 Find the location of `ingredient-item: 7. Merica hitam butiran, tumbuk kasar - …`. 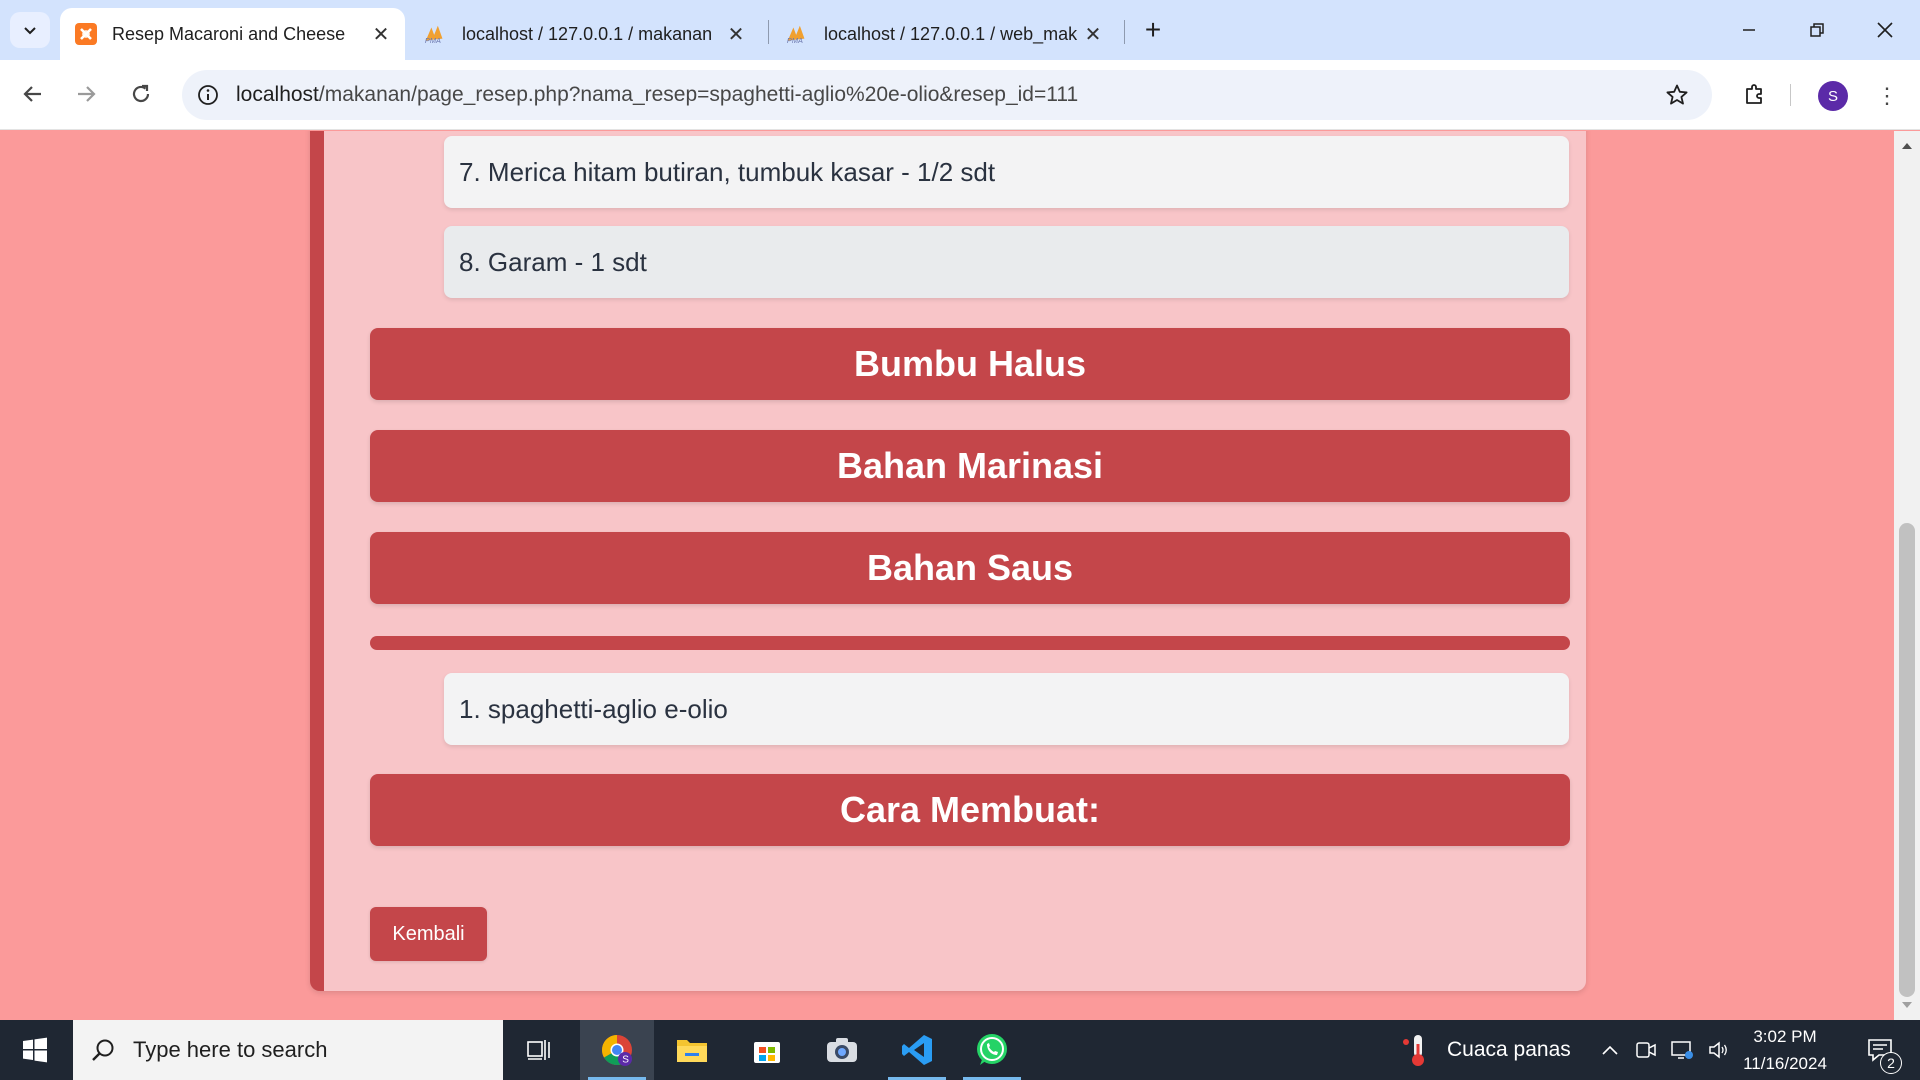

ingredient-item: 7. Merica hitam butiran, tumbuk kasar - … is located at coordinates (1006, 172).